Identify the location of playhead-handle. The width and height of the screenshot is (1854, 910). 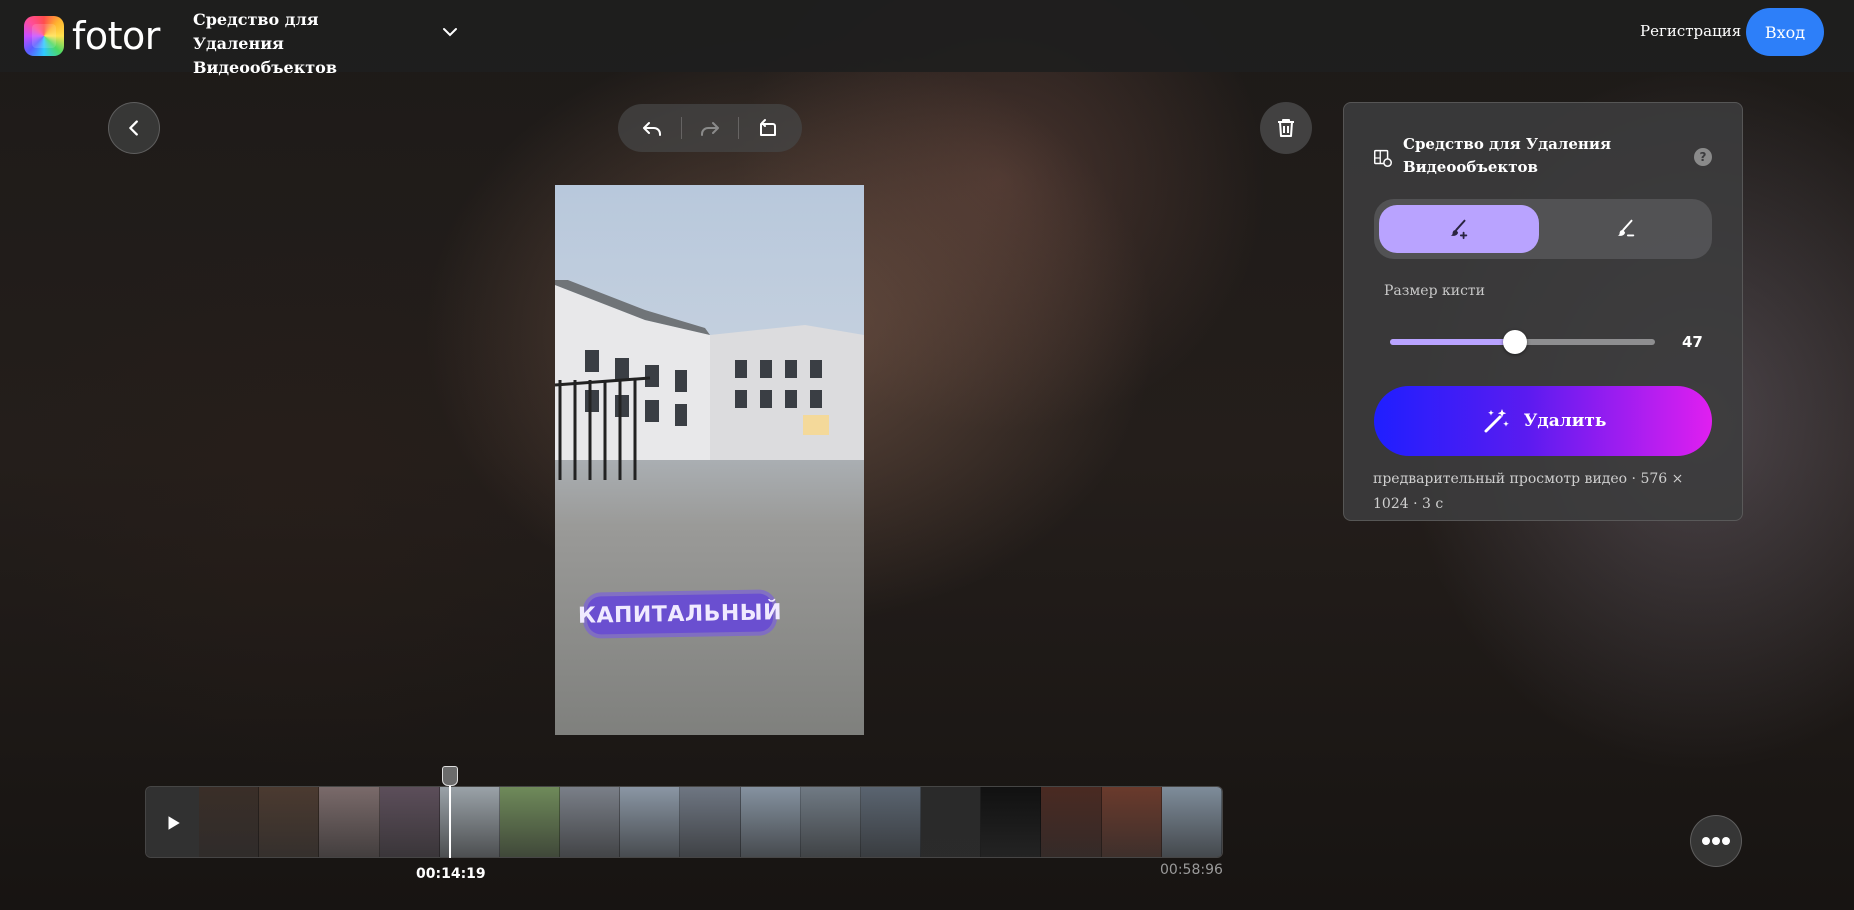
(449, 776).